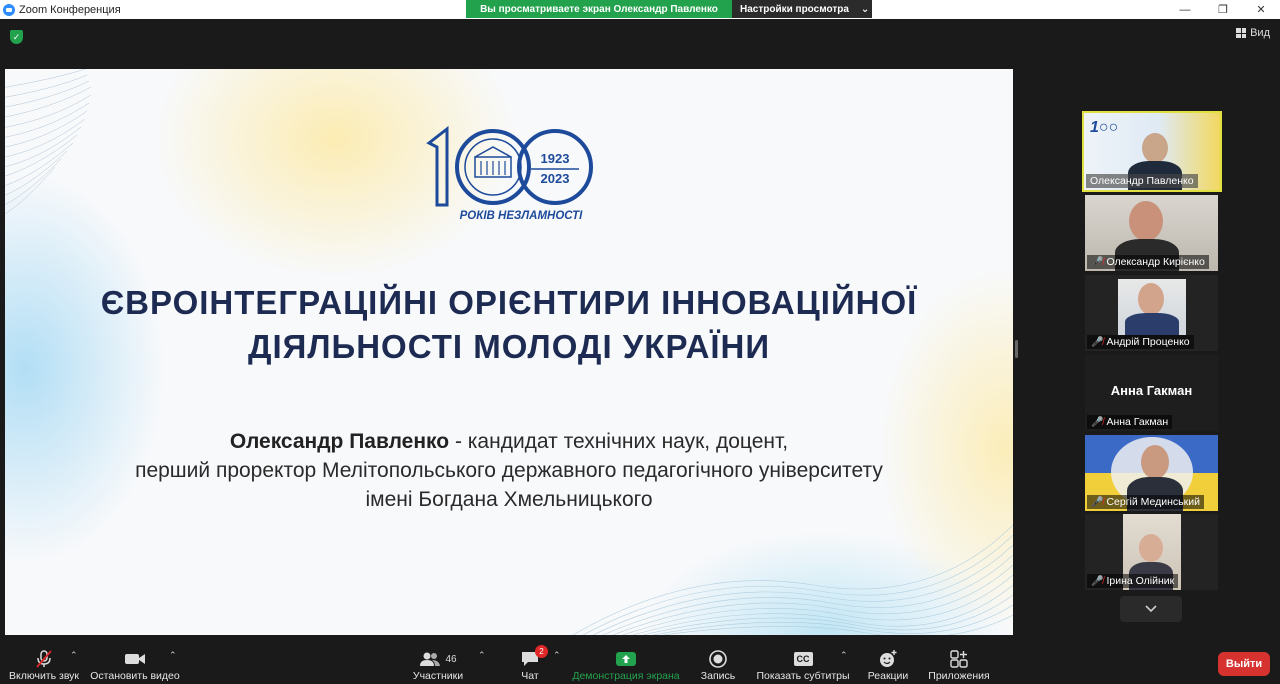 The width and height of the screenshot is (1280, 684). What do you see at coordinates (555, 158) in the screenshot?
I see `logo-year-start: 1923` at bounding box center [555, 158].